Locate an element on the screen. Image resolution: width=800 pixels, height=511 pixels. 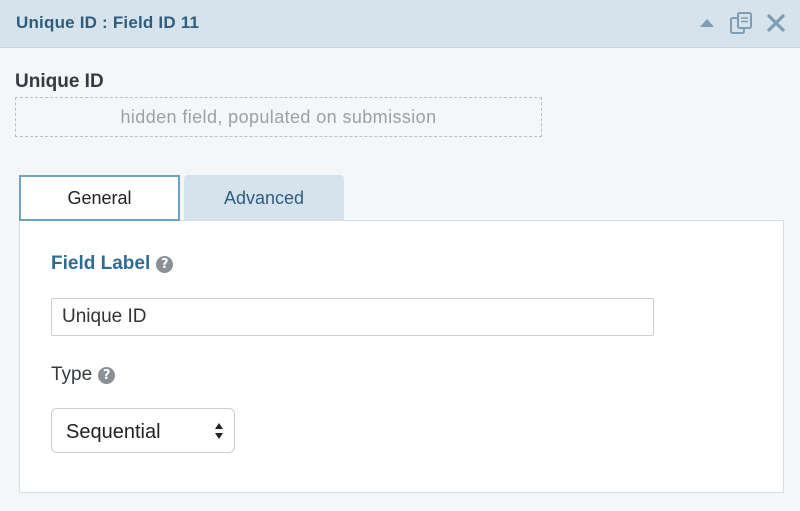
type-select-value: Sequential is located at coordinates (113, 432).